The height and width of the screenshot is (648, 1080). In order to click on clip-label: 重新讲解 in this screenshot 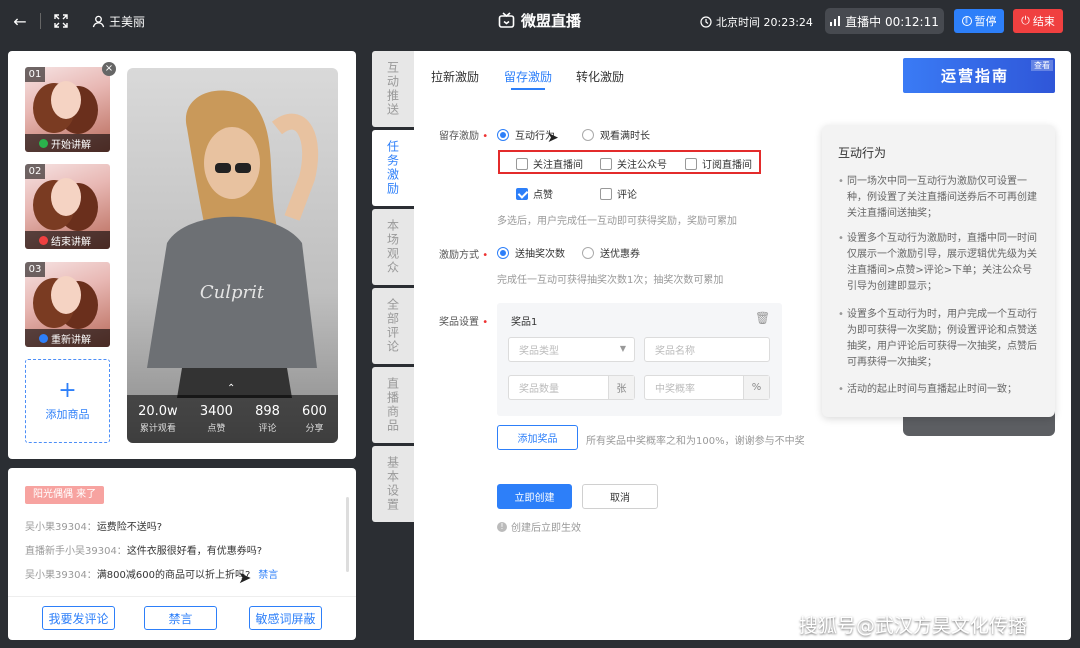, I will do `click(71, 340)`.